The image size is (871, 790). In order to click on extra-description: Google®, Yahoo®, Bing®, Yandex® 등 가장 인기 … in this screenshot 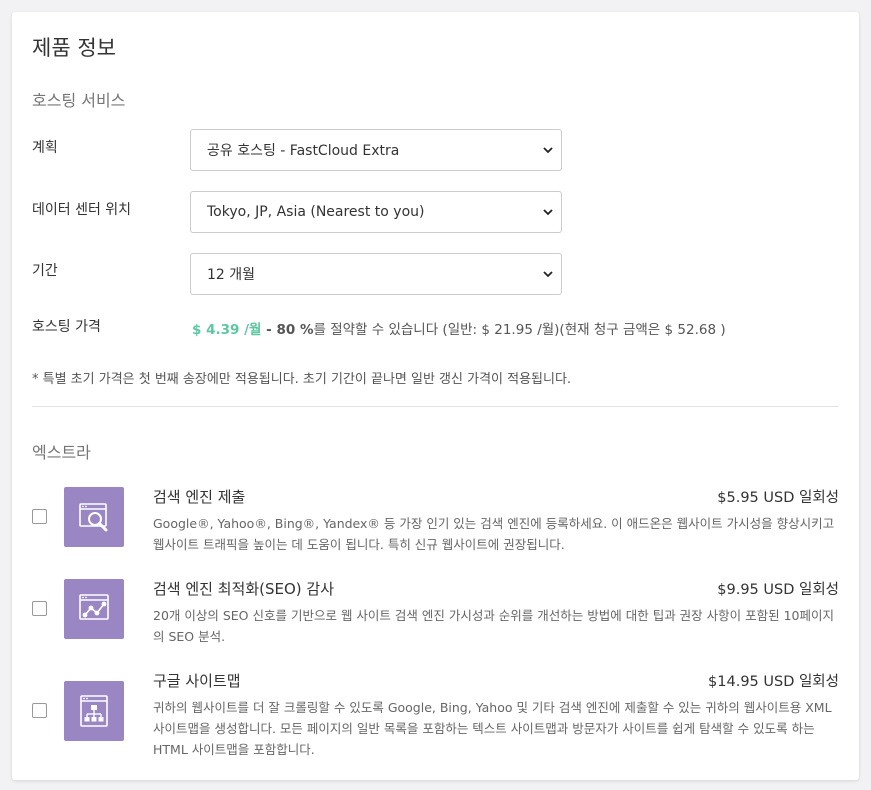, I will do `click(494, 534)`.